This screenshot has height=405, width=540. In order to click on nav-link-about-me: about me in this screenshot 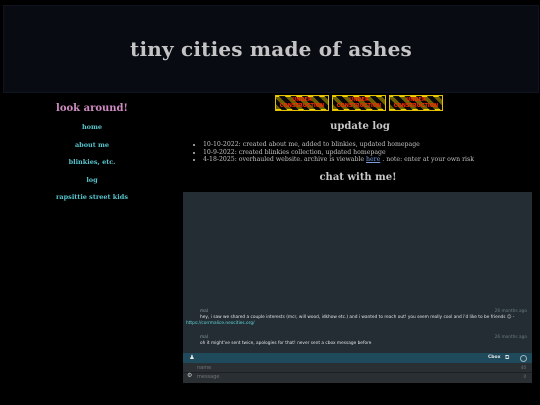, I will do `click(92, 145)`.